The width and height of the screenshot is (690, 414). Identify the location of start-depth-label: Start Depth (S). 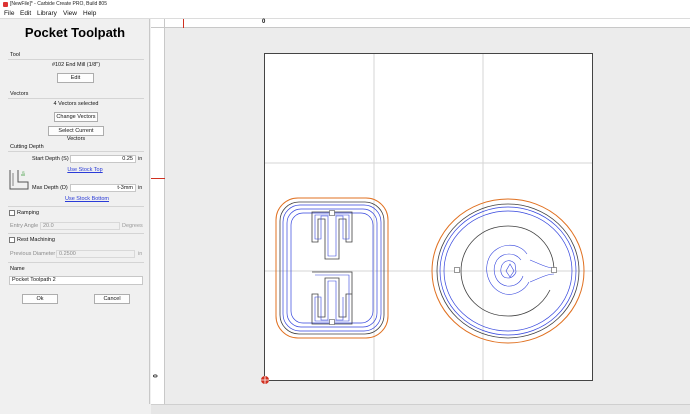
(50, 159).